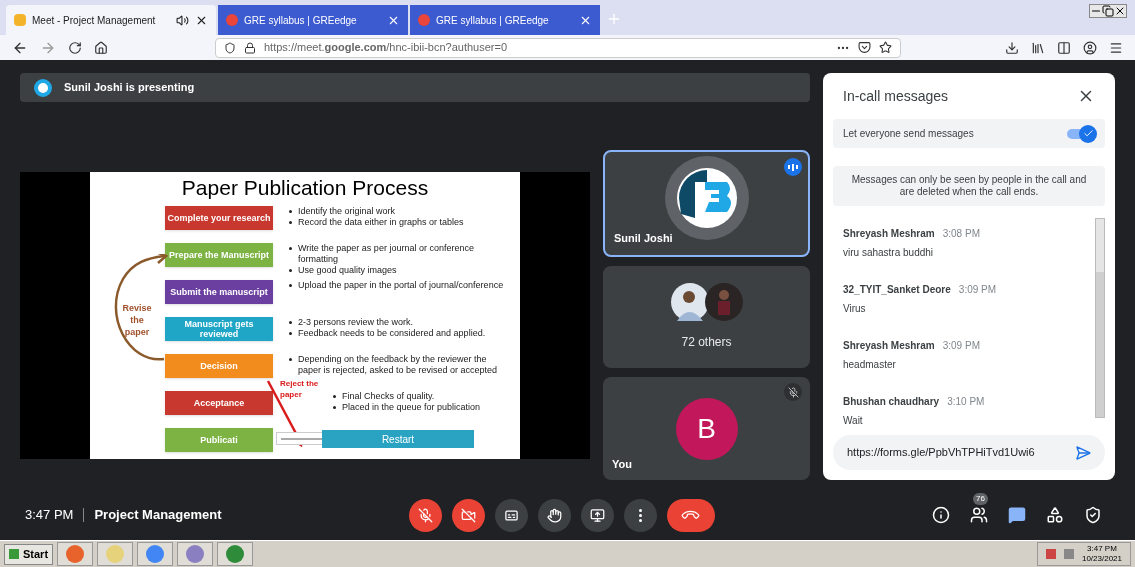  What do you see at coordinates (558, 47) in the screenshot?
I see `address-bar: https://meet.google.com/hnc-ibii-bcn?authuser=0` at bounding box center [558, 47].